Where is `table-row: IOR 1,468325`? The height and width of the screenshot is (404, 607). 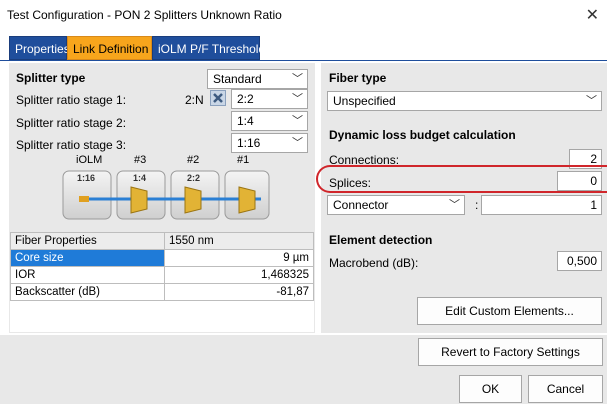
table-row: IOR 1,468325 is located at coordinates (162, 275).